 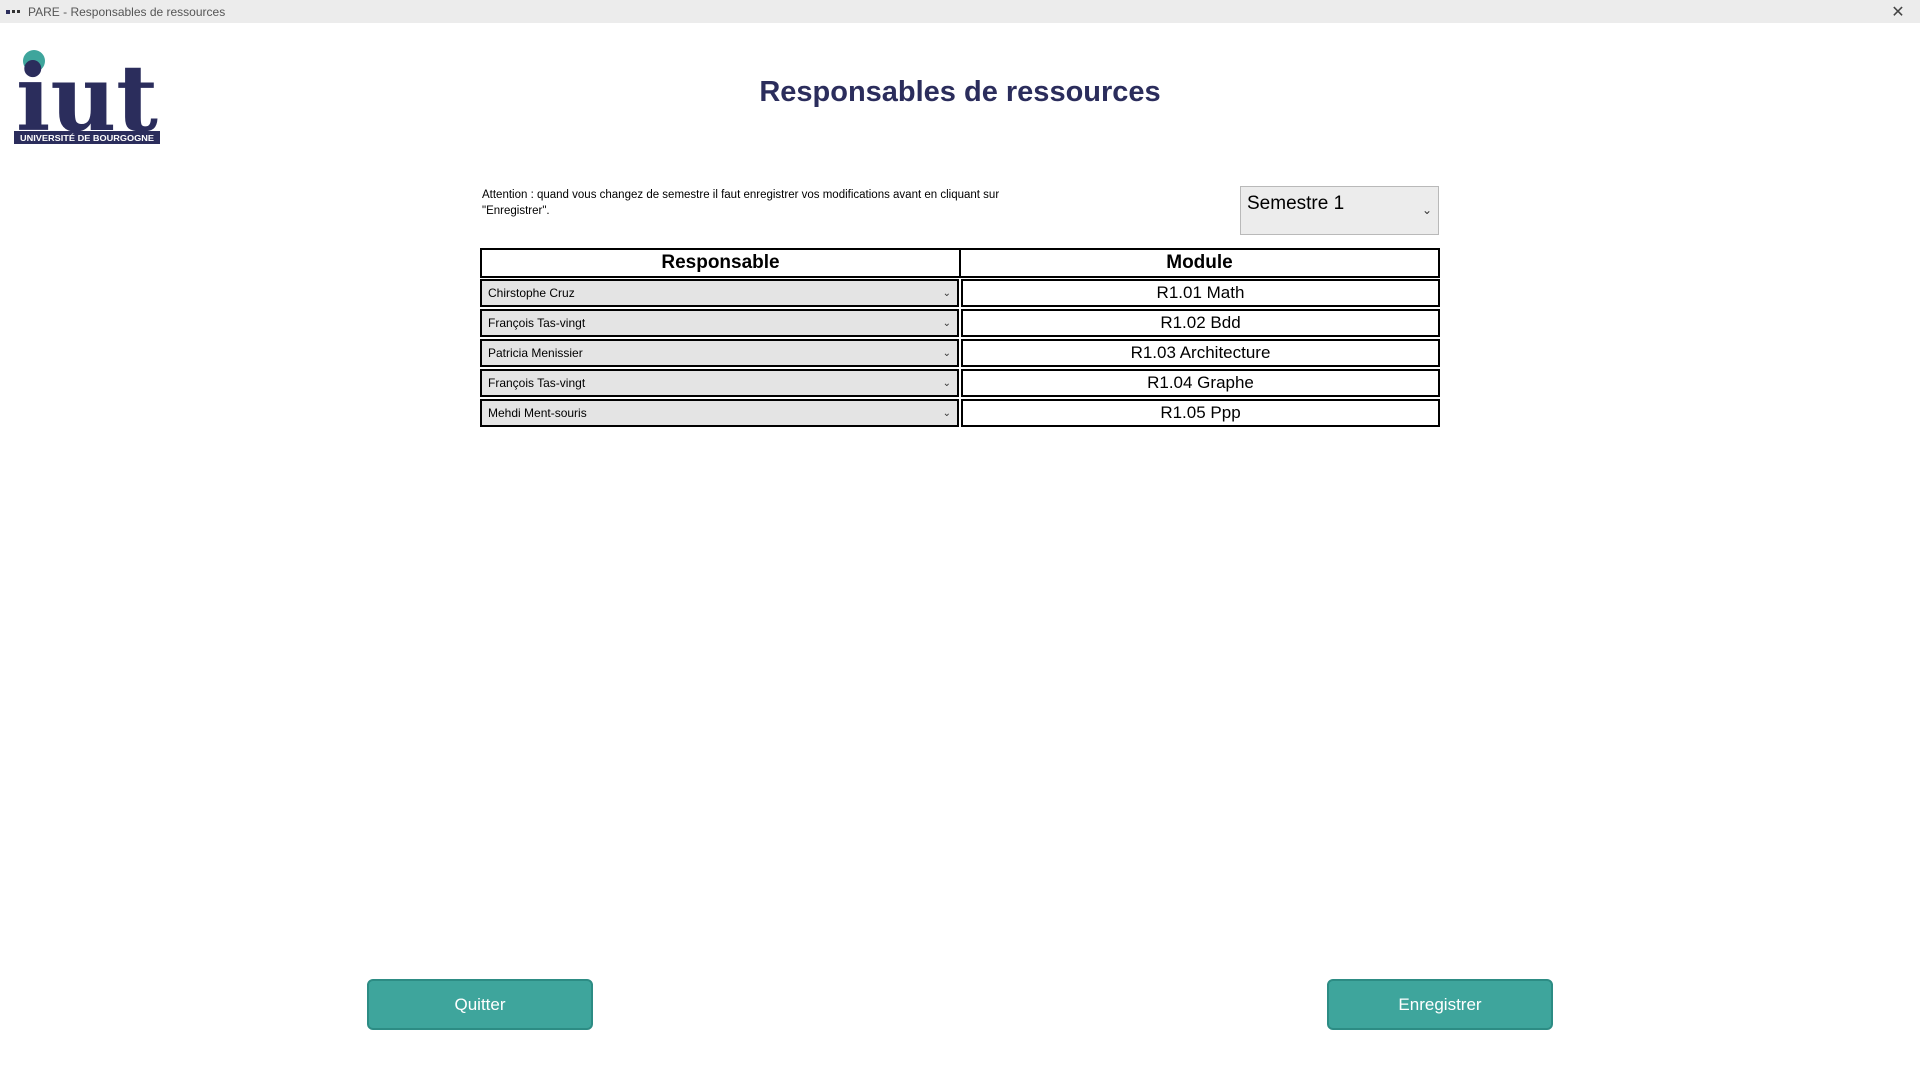 I want to click on module-cell: R1.01 Math, so click(x=1200, y=293).